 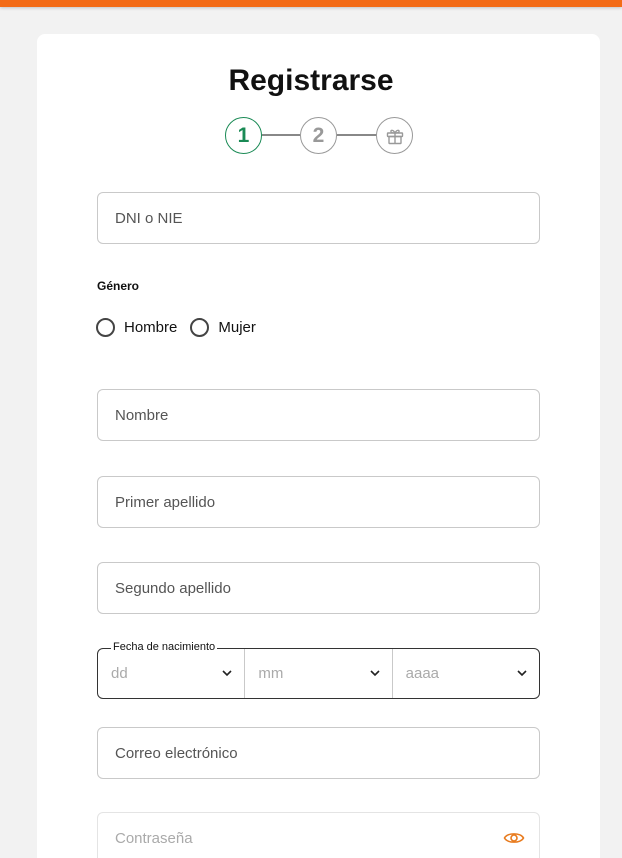 What do you see at coordinates (271, 673) in the screenshot?
I see `month-placeholder: mm` at bounding box center [271, 673].